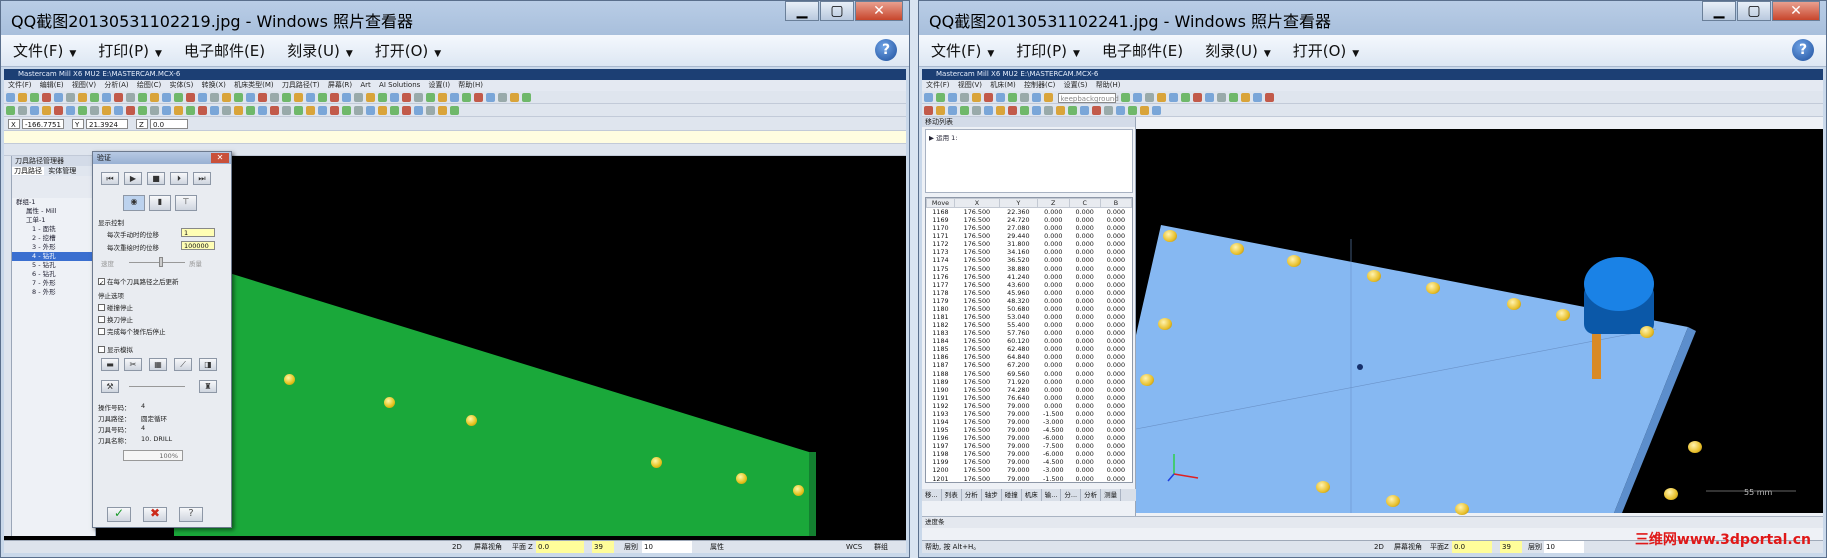  Describe the element at coordinates (1029, 406) in the screenshot. I see `table-row: 1192 176.500 79.000 0.000 0.000 0.000` at that location.